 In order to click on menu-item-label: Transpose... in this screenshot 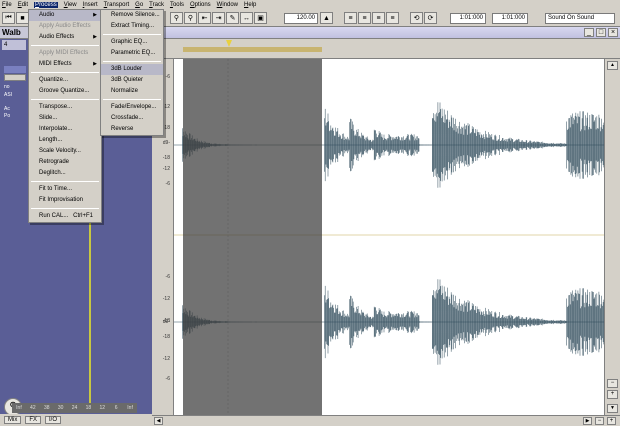, I will do `click(56, 107)`.